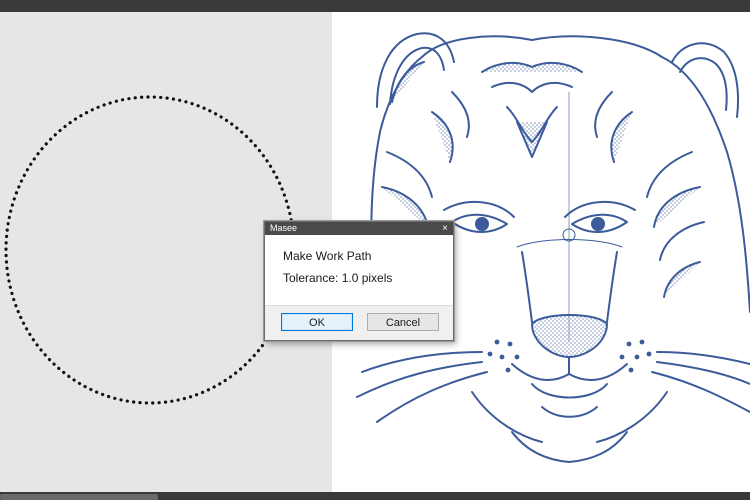  I want to click on dialog-body: Make Work Path Tolerance: 1.0 pixels, so click(359, 270).